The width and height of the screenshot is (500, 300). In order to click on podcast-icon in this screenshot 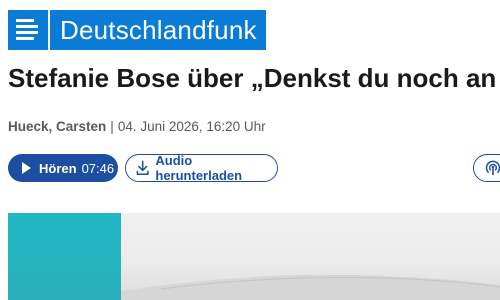, I will do `click(492, 168)`.